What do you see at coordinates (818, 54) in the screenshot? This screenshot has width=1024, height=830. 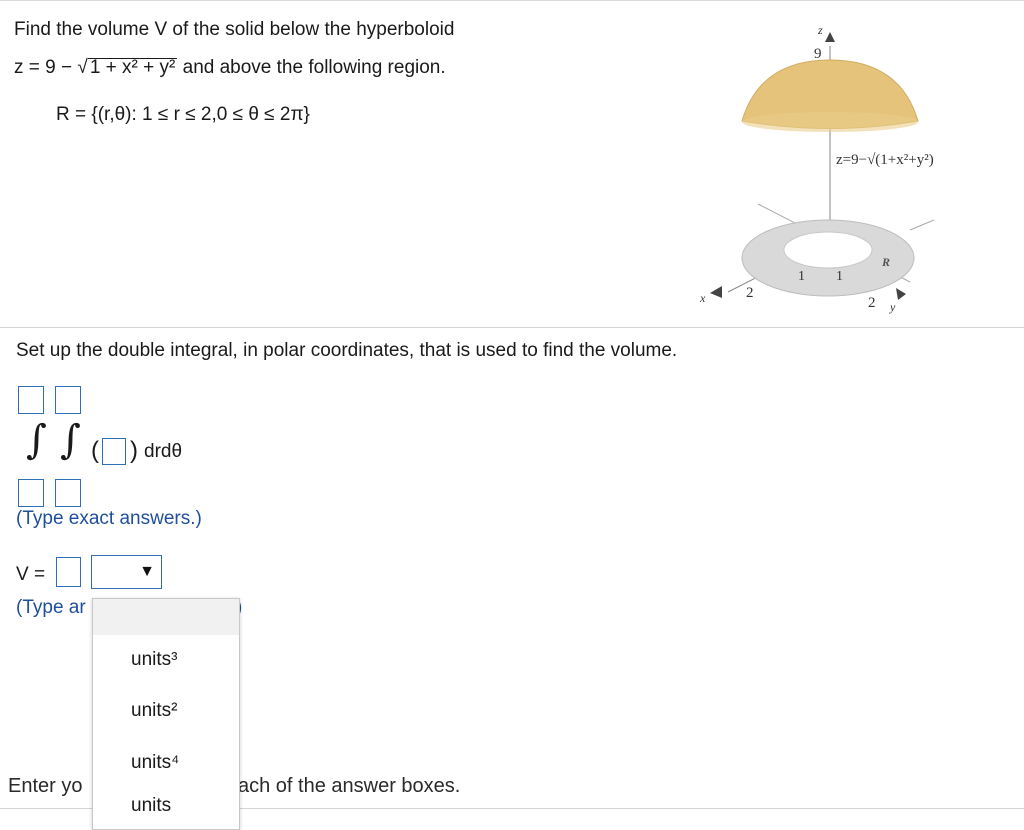 I see `z-max-label: 9` at bounding box center [818, 54].